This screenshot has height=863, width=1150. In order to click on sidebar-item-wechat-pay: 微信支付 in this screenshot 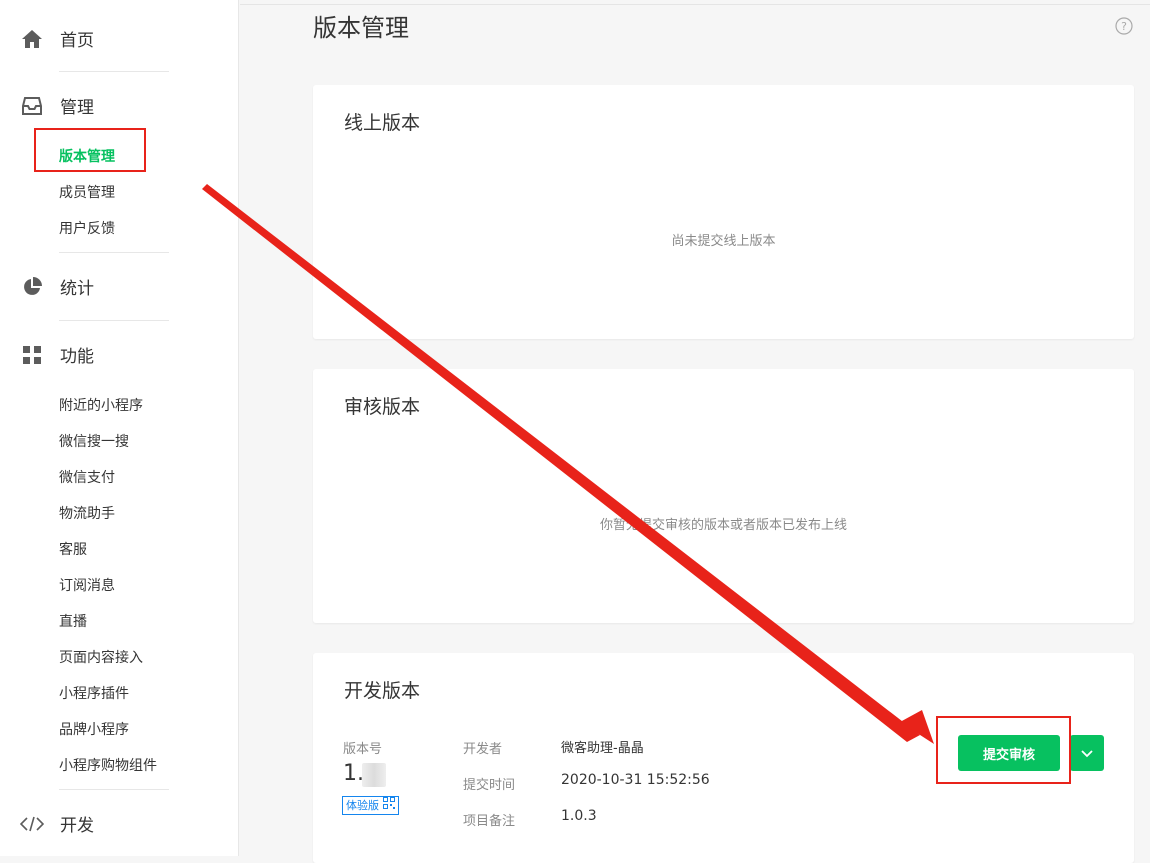, I will do `click(87, 477)`.